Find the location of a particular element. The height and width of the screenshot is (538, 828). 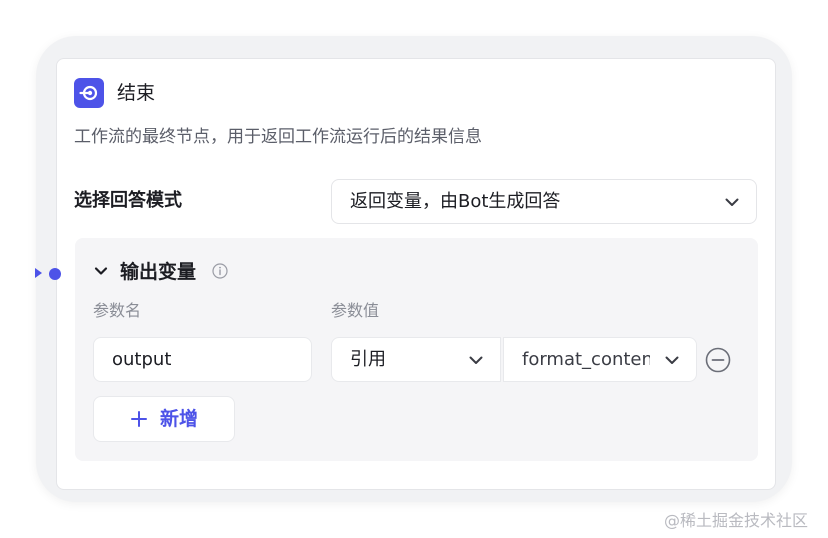

end-node-icon is located at coordinates (89, 93).